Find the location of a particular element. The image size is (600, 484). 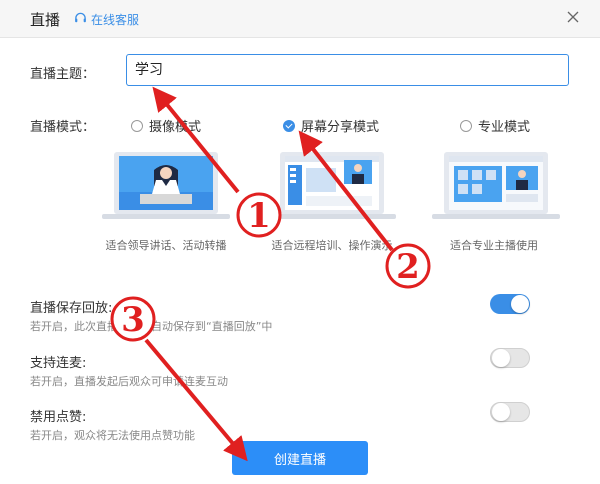

camera-mode-radio is located at coordinates (137, 125).